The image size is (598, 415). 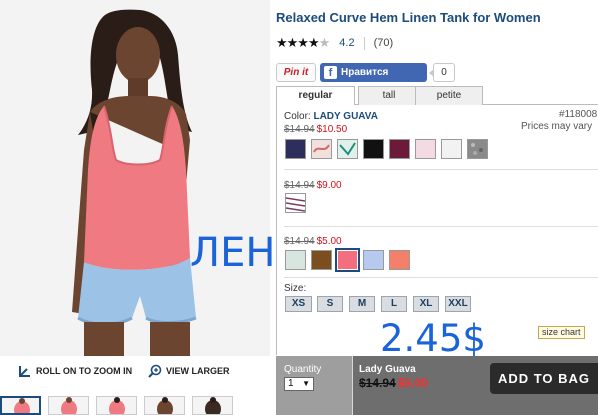 I want to click on item-number: #118008, so click(x=578, y=114).